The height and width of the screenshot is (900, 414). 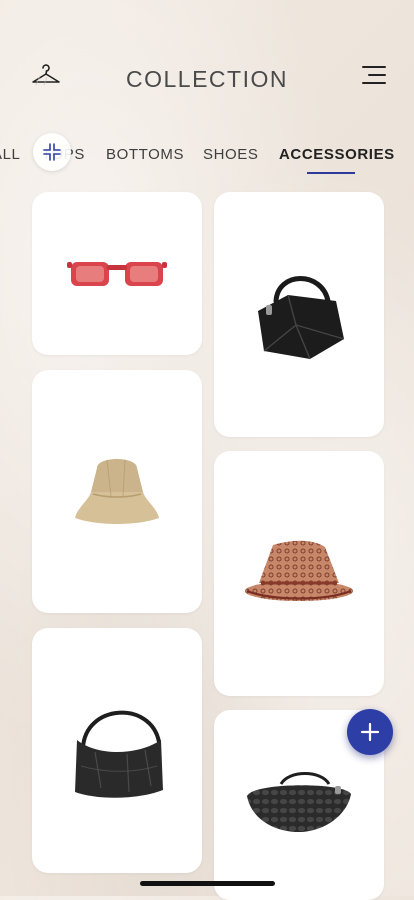 I want to click on tab-all: ALL, so click(x=10, y=154).